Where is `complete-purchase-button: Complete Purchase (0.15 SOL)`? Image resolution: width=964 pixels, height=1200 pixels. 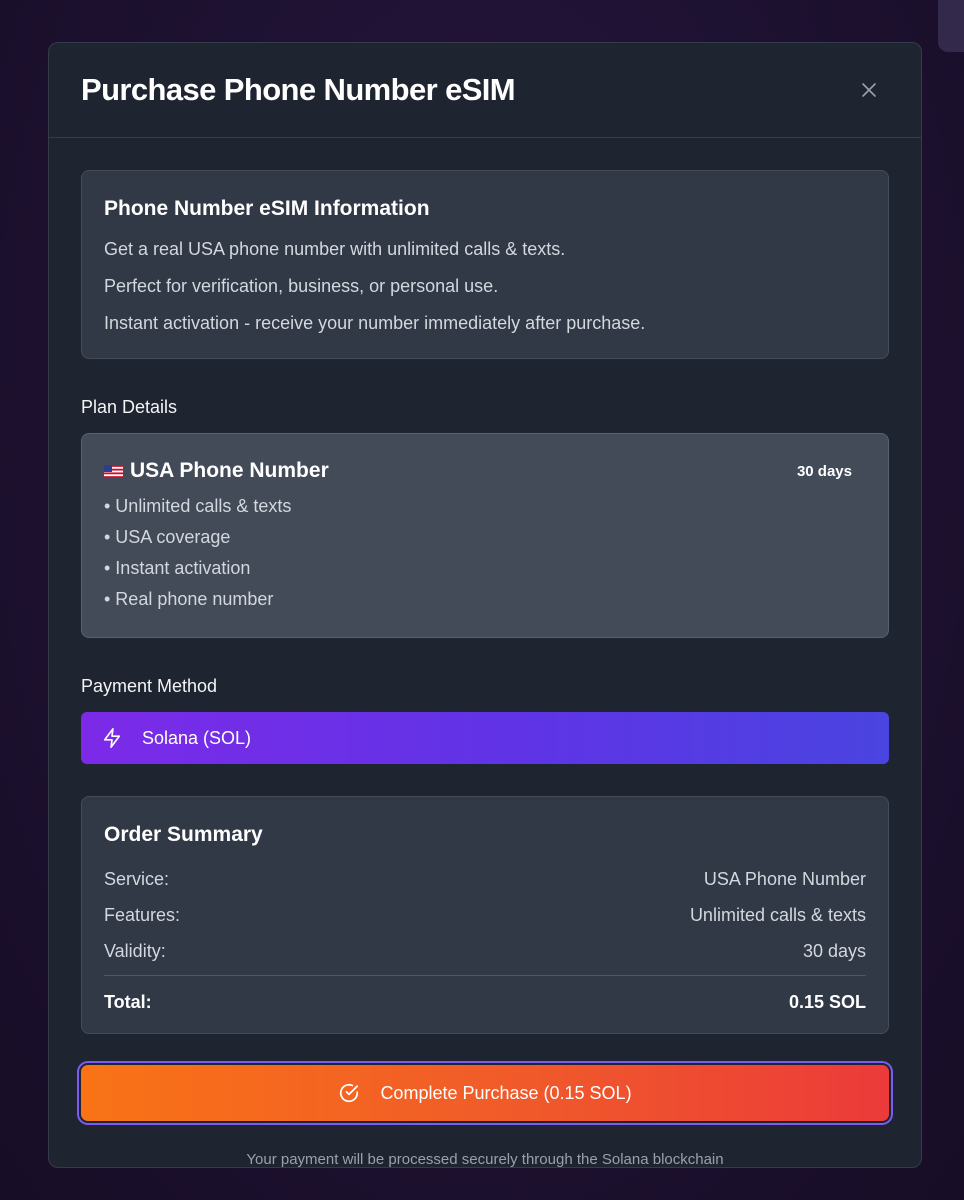
complete-purchase-button: Complete Purchase (0.15 SOL) is located at coordinates (485, 1093).